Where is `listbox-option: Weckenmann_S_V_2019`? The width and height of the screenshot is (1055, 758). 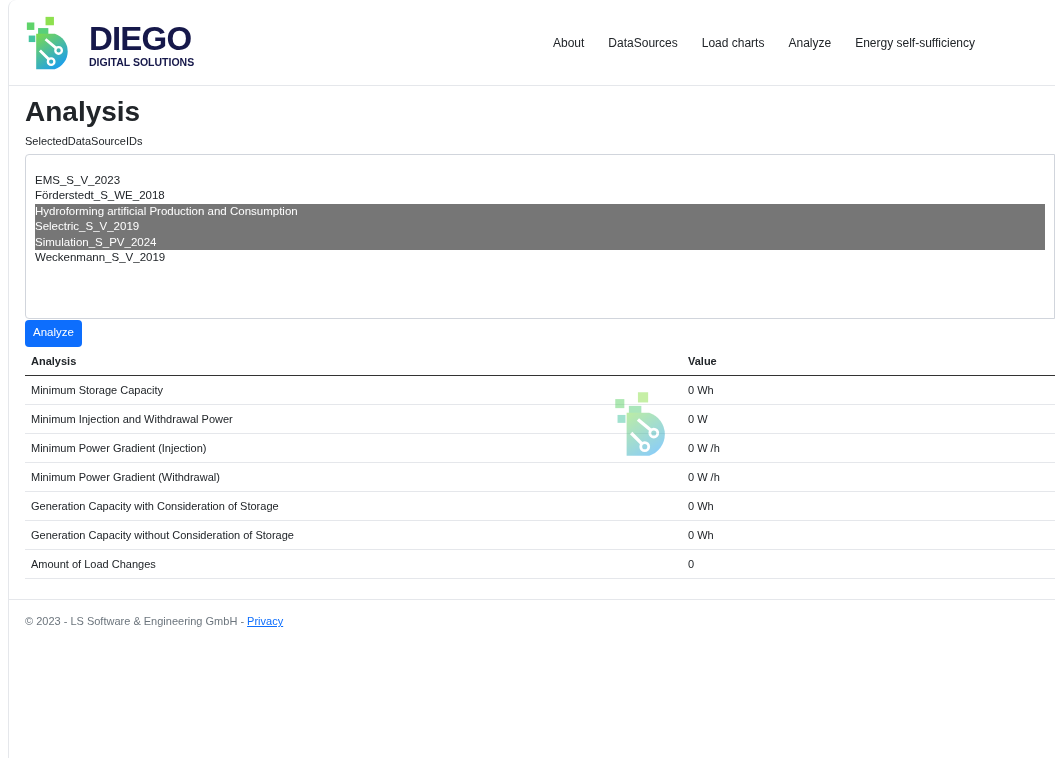
listbox-option: Weckenmann_S_V_2019 is located at coordinates (540, 258).